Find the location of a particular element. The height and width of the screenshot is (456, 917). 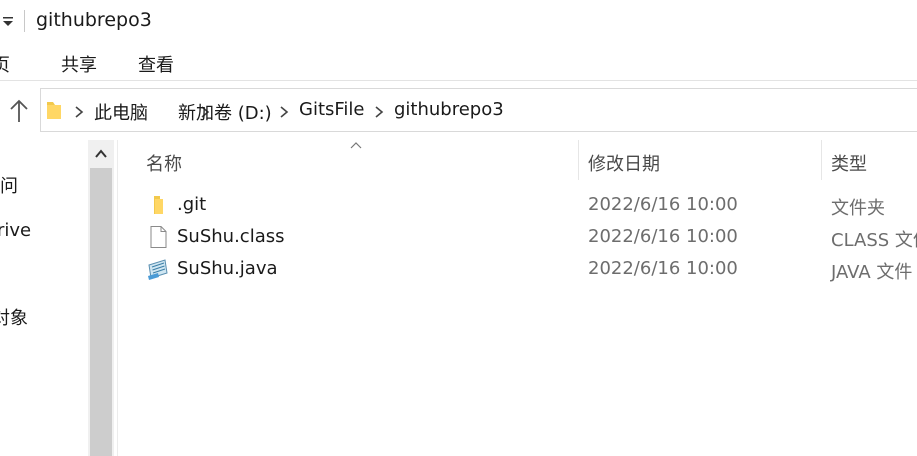

file-row-sushu-class: SuShu.class 2022/6/16 10:00 CLASS 文件 is located at coordinates (528, 238).